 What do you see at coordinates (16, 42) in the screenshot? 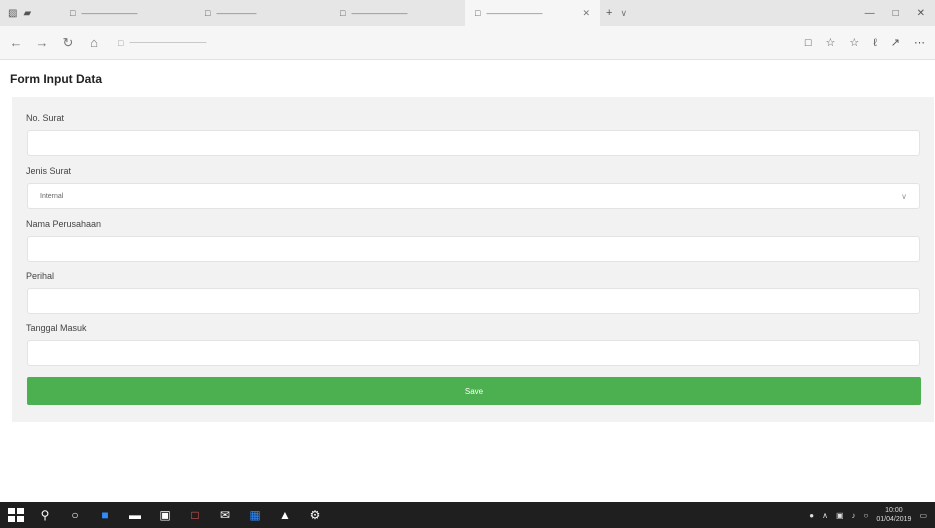
I see `back-icon: ←` at bounding box center [16, 42].